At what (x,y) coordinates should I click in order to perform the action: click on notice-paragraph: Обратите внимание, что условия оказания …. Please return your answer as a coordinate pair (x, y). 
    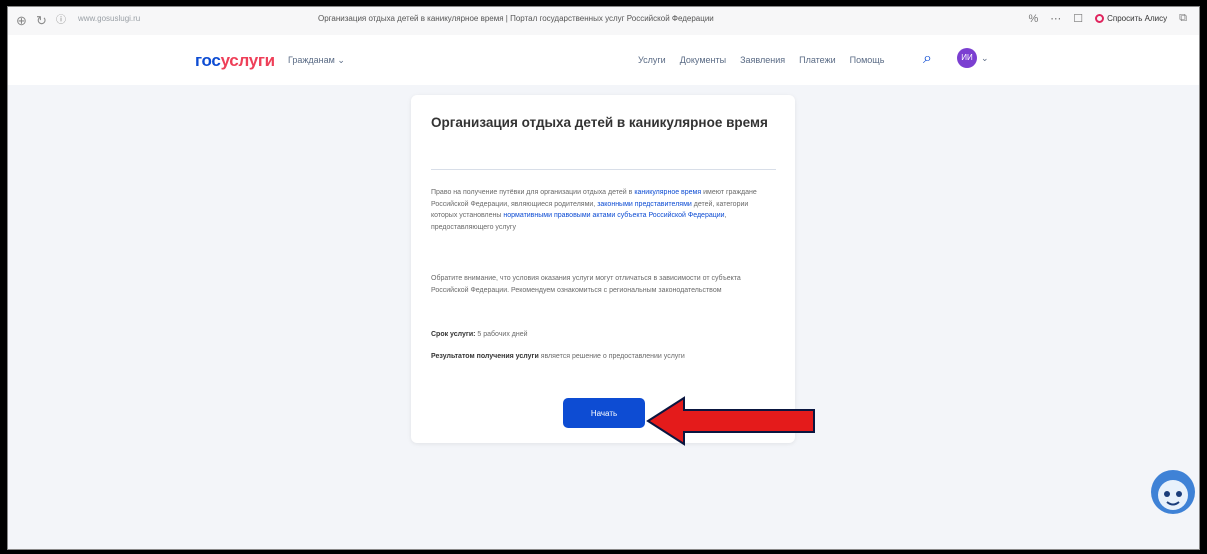
    Looking at the image, I should click on (586, 284).